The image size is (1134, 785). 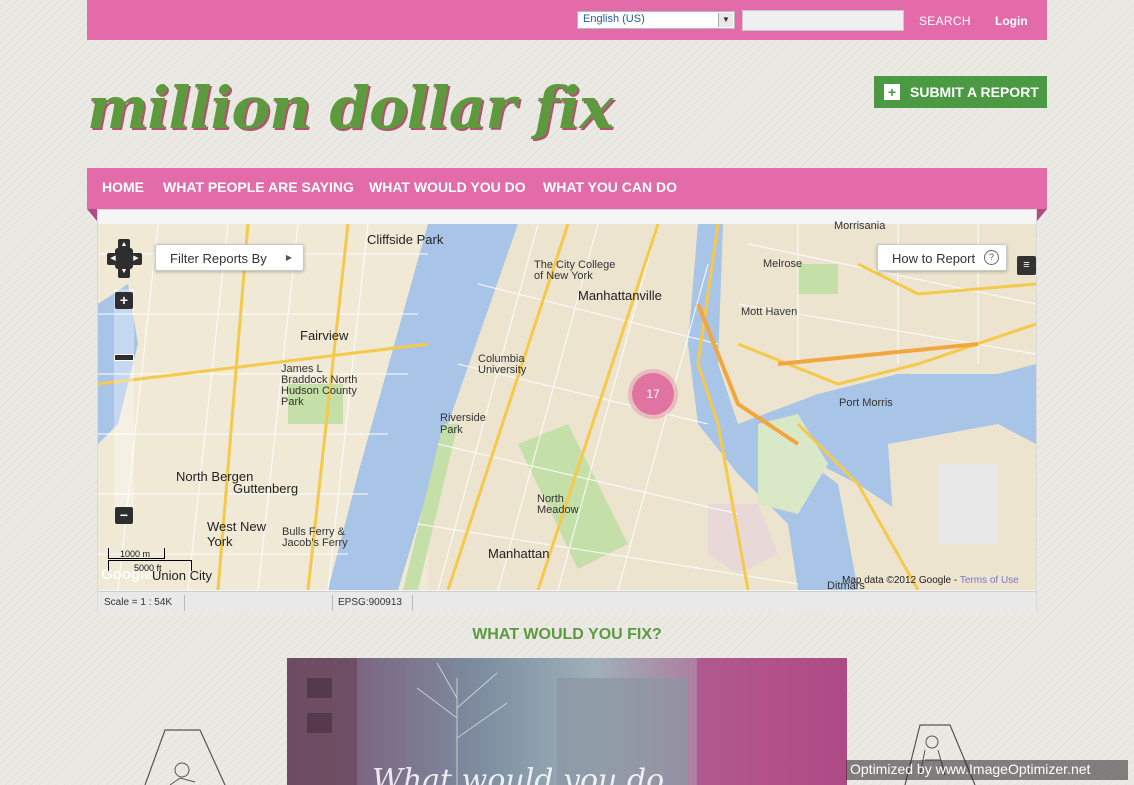 I want to click on nav-what-people-are-saying: WHAT PEOPLE ARE SAYING, so click(x=258, y=187).